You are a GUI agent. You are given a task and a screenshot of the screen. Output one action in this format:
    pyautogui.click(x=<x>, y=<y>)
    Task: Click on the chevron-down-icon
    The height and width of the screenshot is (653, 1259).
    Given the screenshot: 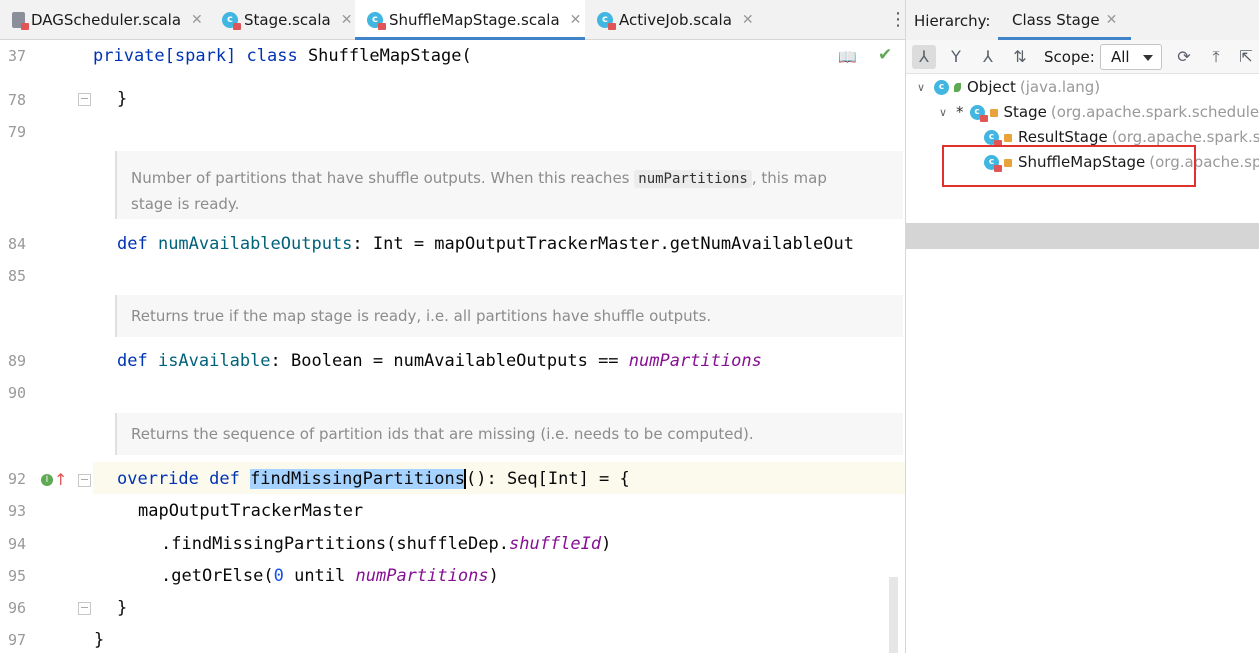 What is the action you would take?
    pyautogui.click(x=1148, y=58)
    